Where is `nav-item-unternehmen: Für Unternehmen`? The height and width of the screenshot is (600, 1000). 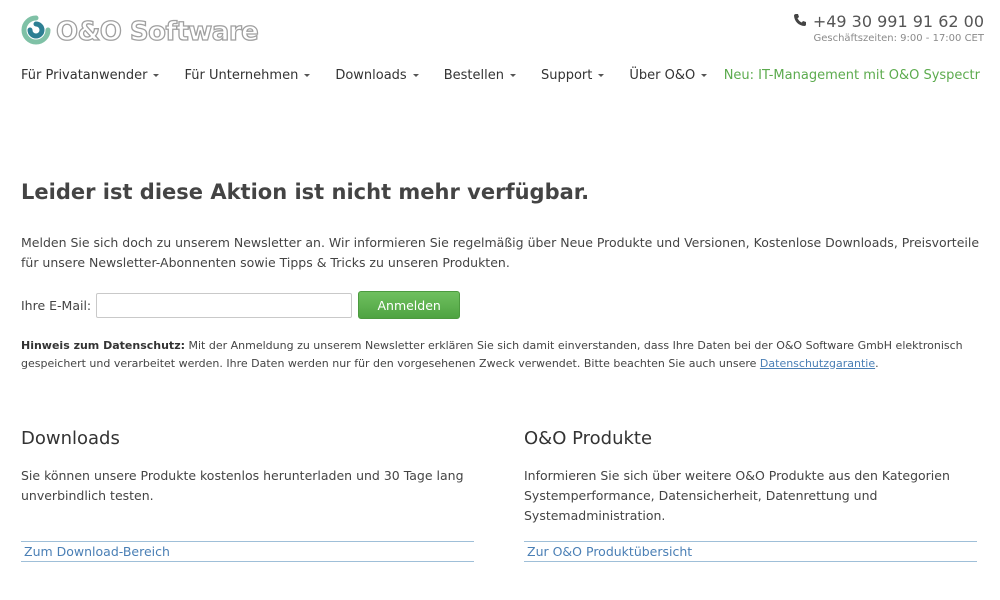 nav-item-unternehmen: Für Unternehmen is located at coordinates (247, 75).